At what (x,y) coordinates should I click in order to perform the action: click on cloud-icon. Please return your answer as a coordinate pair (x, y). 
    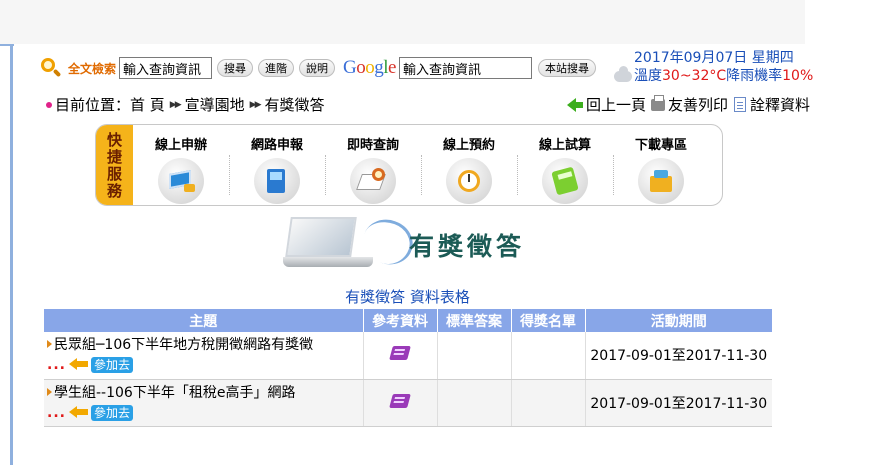
    Looking at the image, I should click on (623, 73).